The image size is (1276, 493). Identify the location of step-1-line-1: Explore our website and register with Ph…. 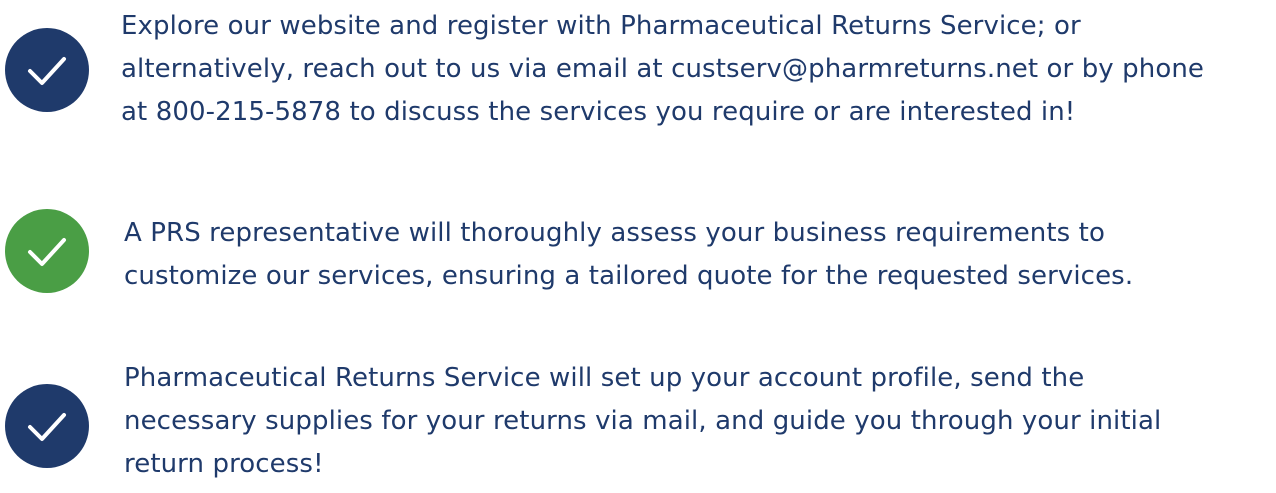
(601, 26).